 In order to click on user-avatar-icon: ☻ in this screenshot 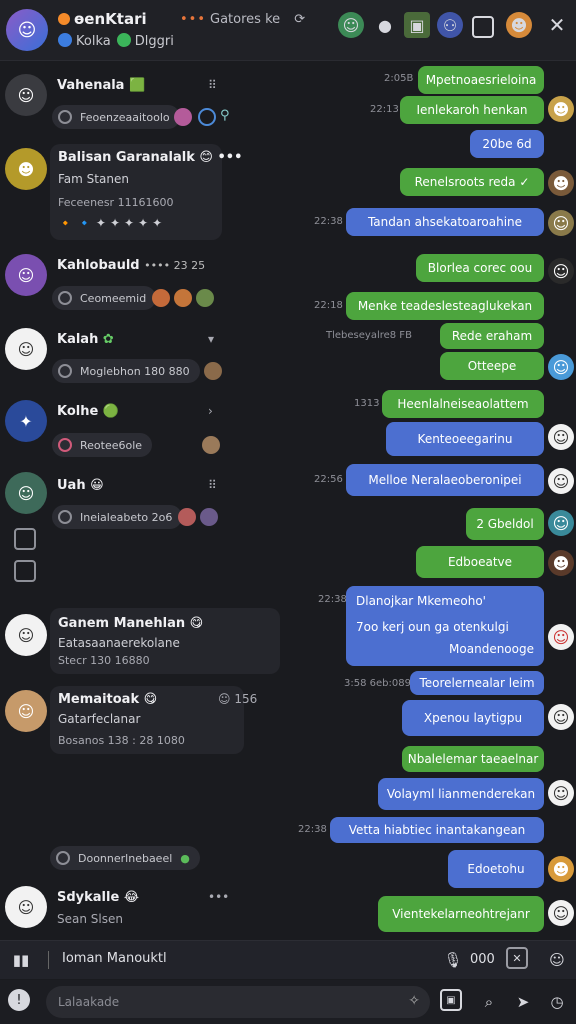, I will do `click(519, 25)`.